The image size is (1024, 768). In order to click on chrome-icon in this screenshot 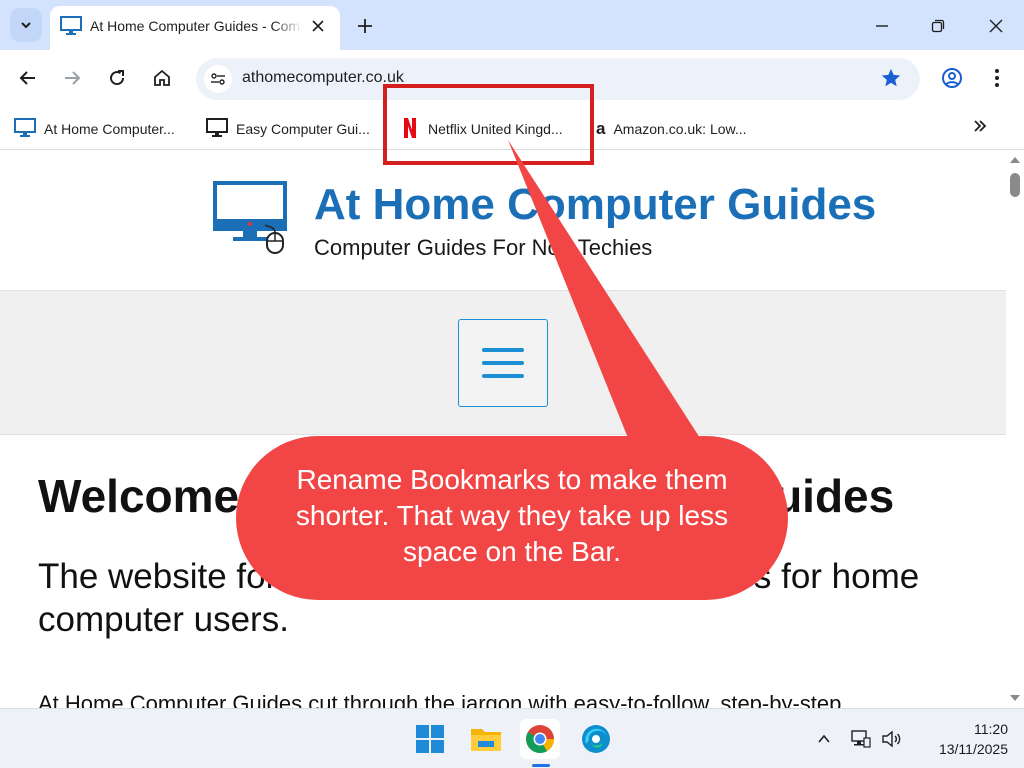, I will do `click(540, 739)`.